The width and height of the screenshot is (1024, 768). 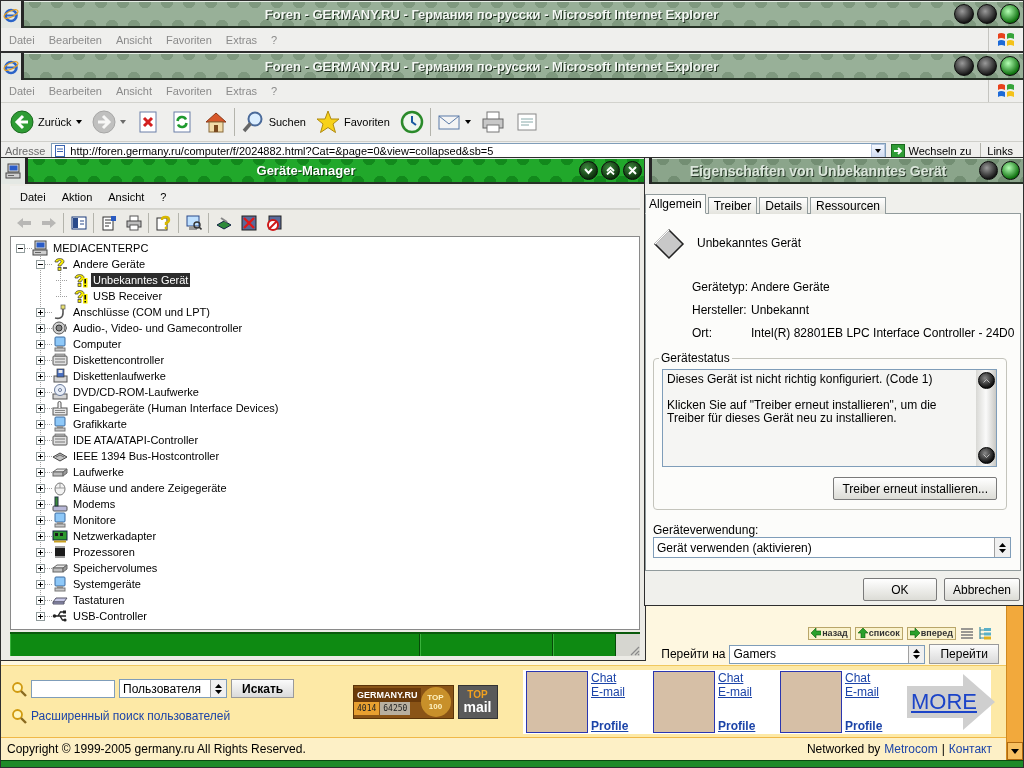 What do you see at coordinates (847, 205) in the screenshot?
I see `tab: Ressourcen` at bounding box center [847, 205].